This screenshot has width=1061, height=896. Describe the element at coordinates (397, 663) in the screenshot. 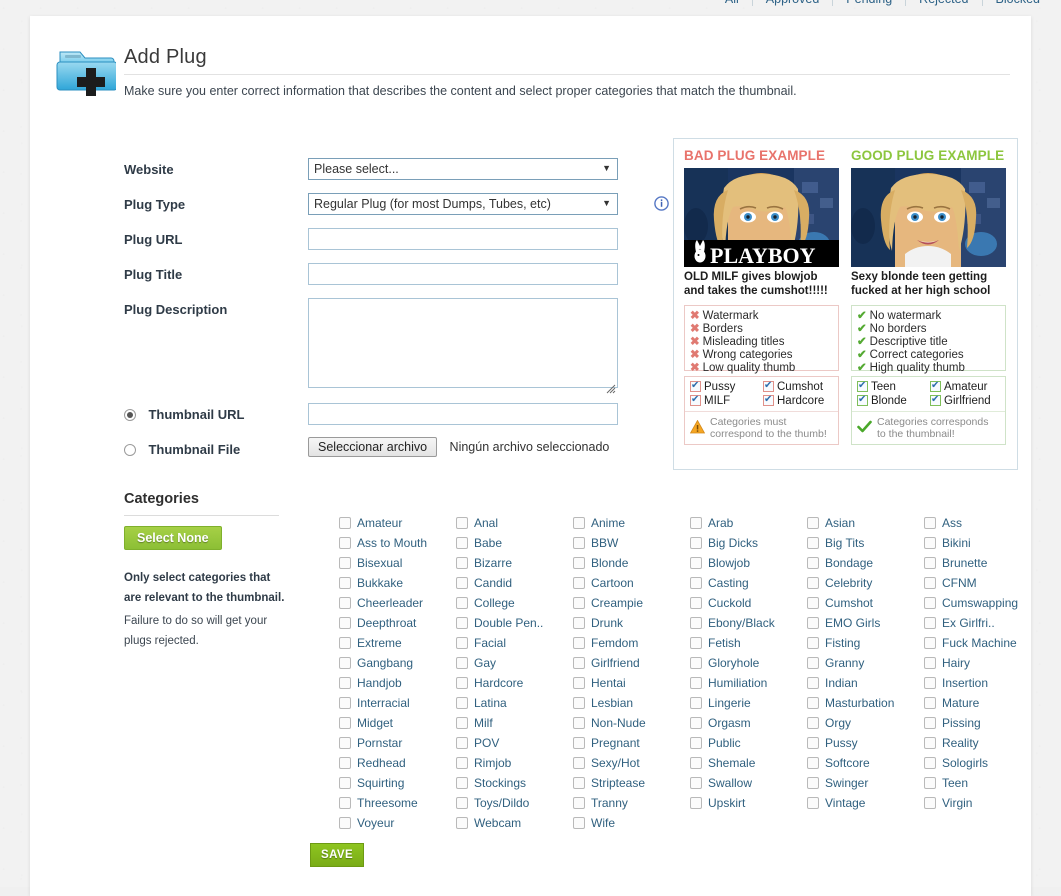

I see `category-checkbox-item: Gangbang` at that location.